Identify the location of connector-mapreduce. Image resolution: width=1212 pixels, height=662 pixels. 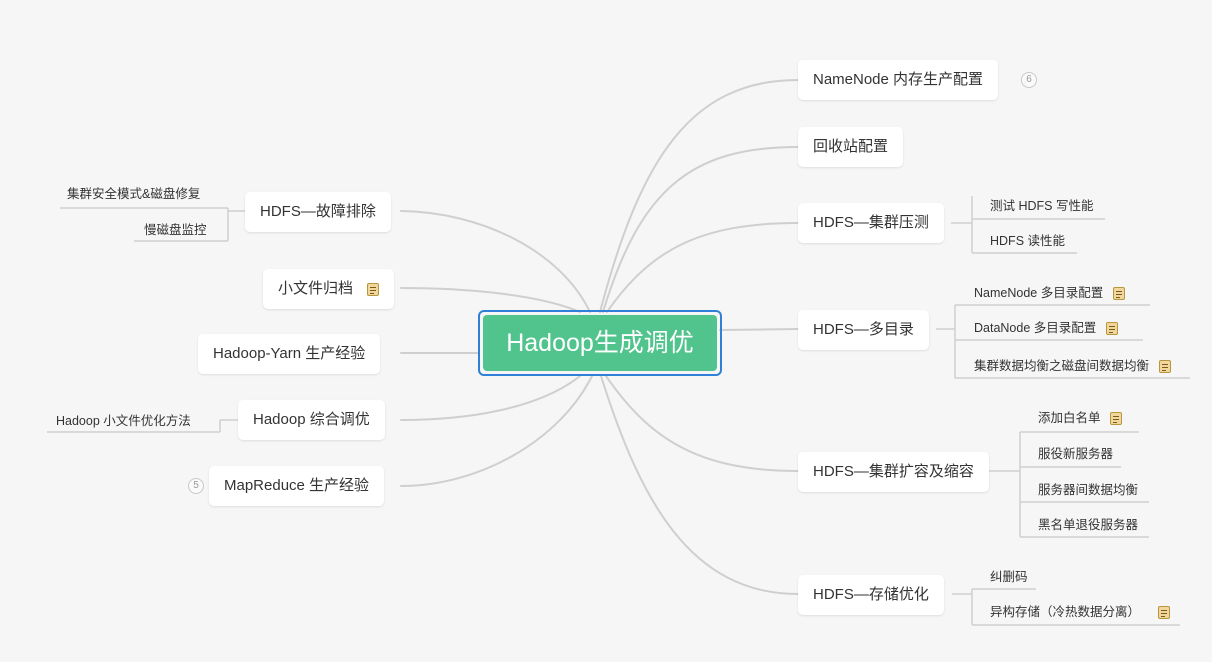
(496, 431).